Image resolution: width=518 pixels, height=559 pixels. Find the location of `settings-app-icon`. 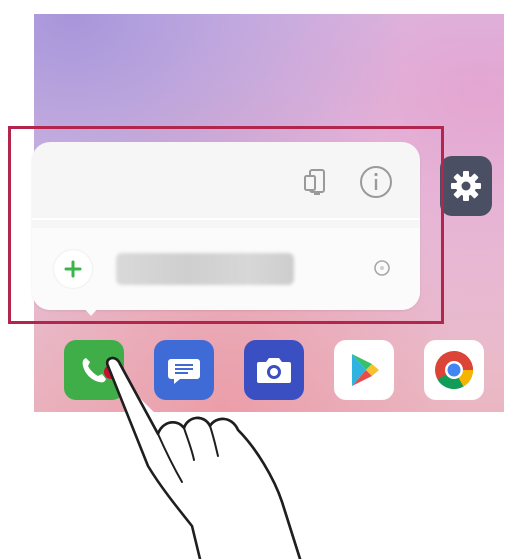

settings-app-icon is located at coordinates (466, 186).